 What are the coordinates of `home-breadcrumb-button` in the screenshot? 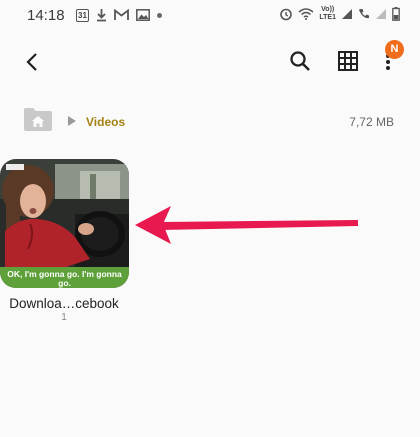 It's located at (38, 120).